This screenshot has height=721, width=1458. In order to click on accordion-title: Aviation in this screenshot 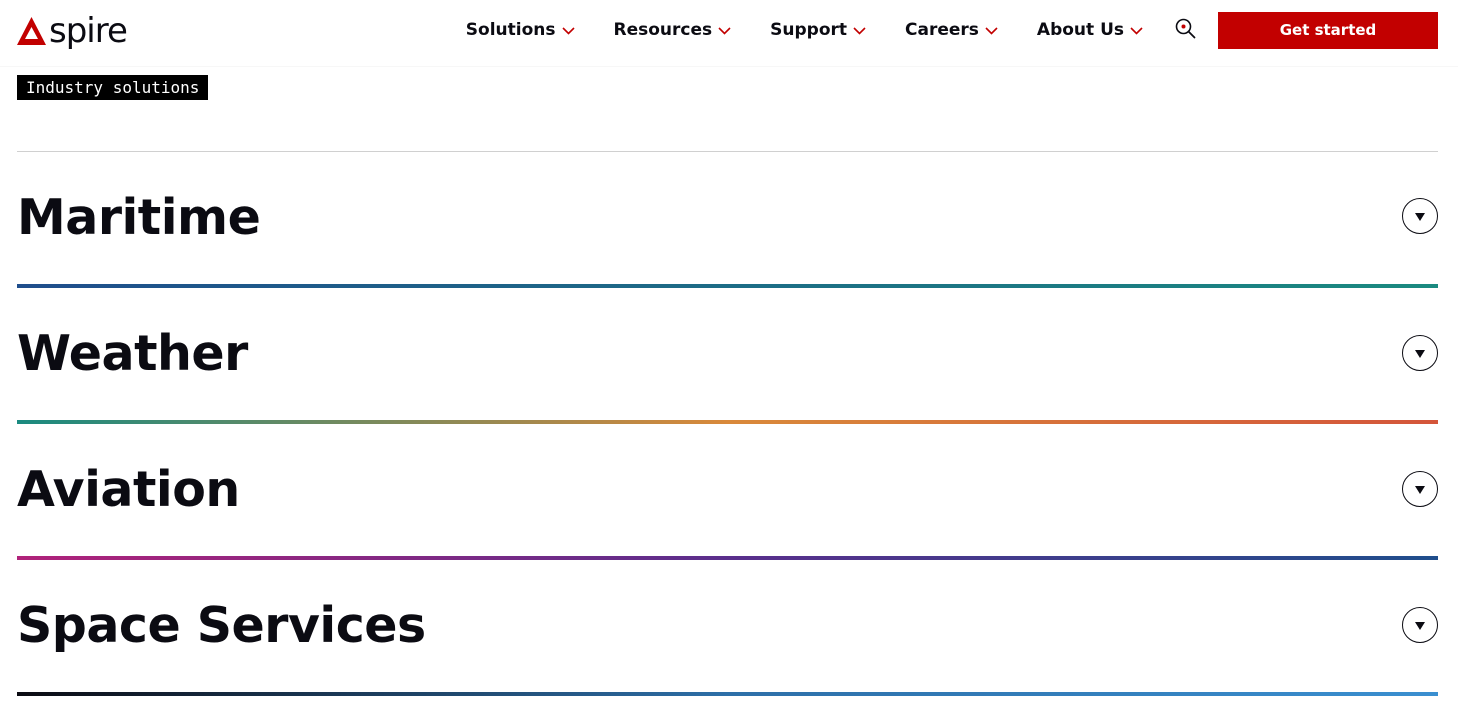, I will do `click(128, 489)`.